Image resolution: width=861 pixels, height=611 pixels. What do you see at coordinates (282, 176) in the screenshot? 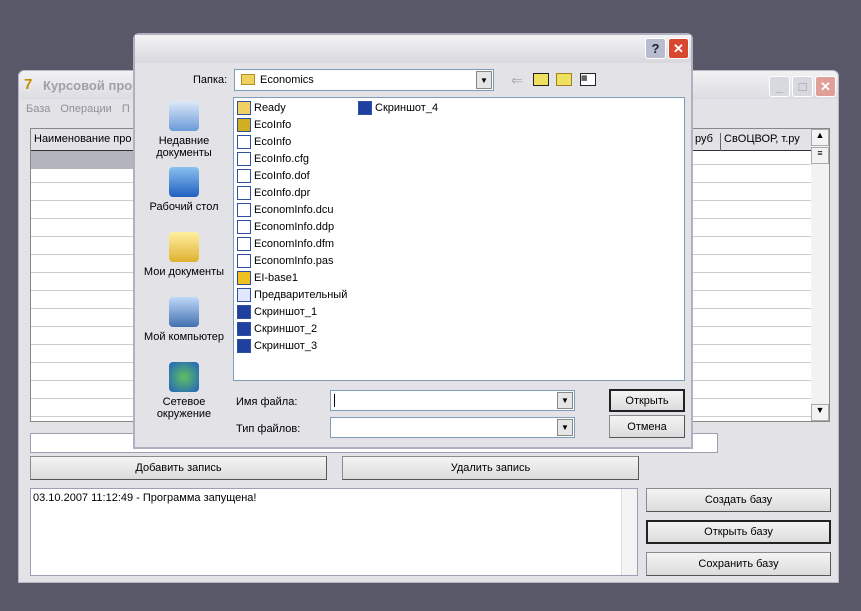
I see `file-name: EcoInfo.dof` at bounding box center [282, 176].